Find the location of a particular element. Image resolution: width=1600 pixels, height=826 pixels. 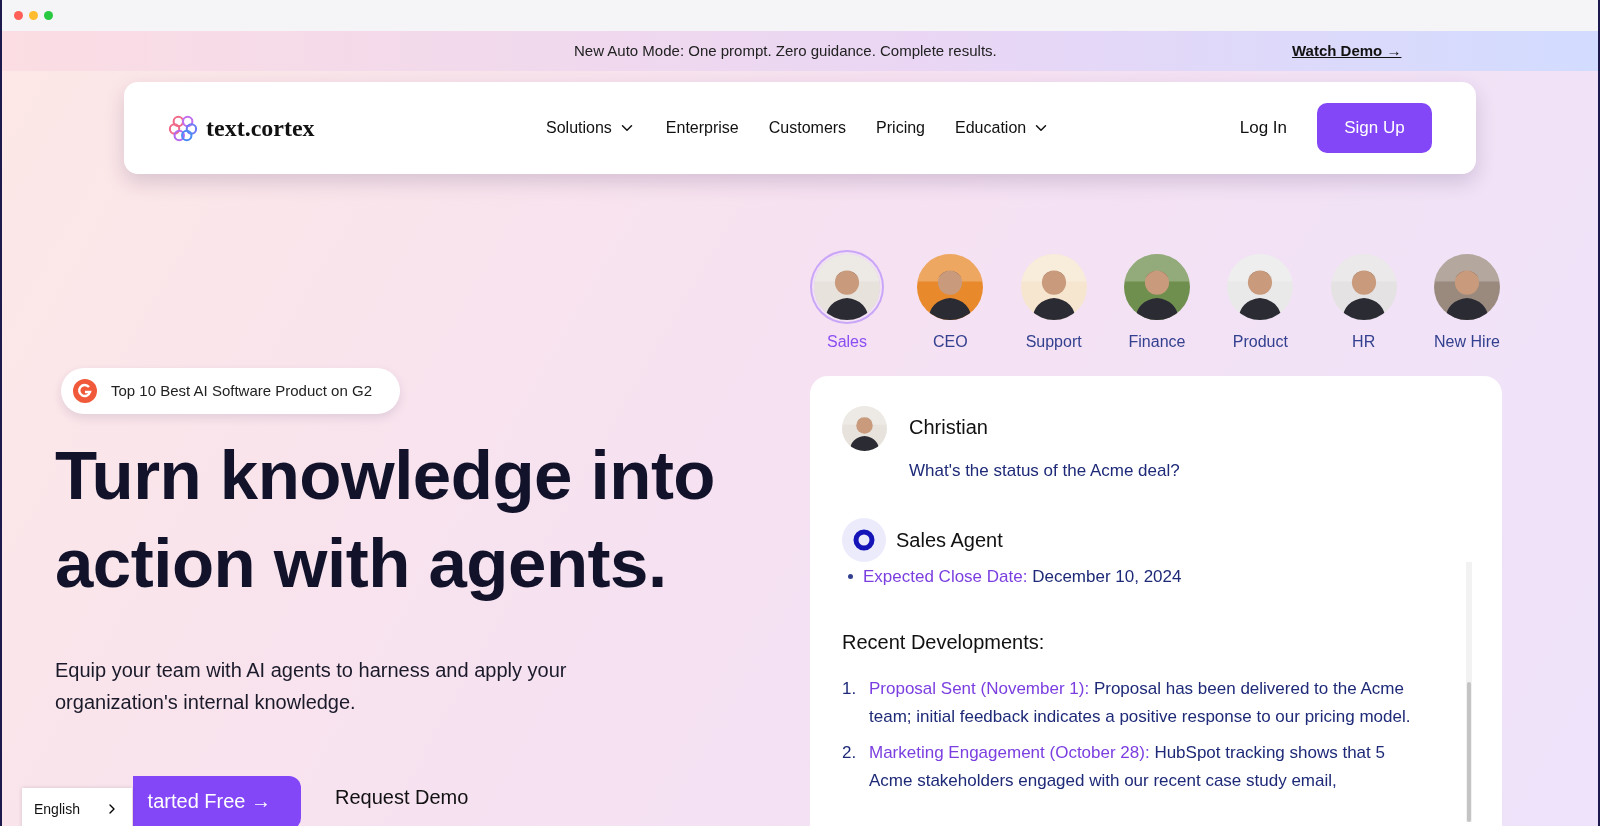

nav-link: Enterprise is located at coordinates (702, 128).